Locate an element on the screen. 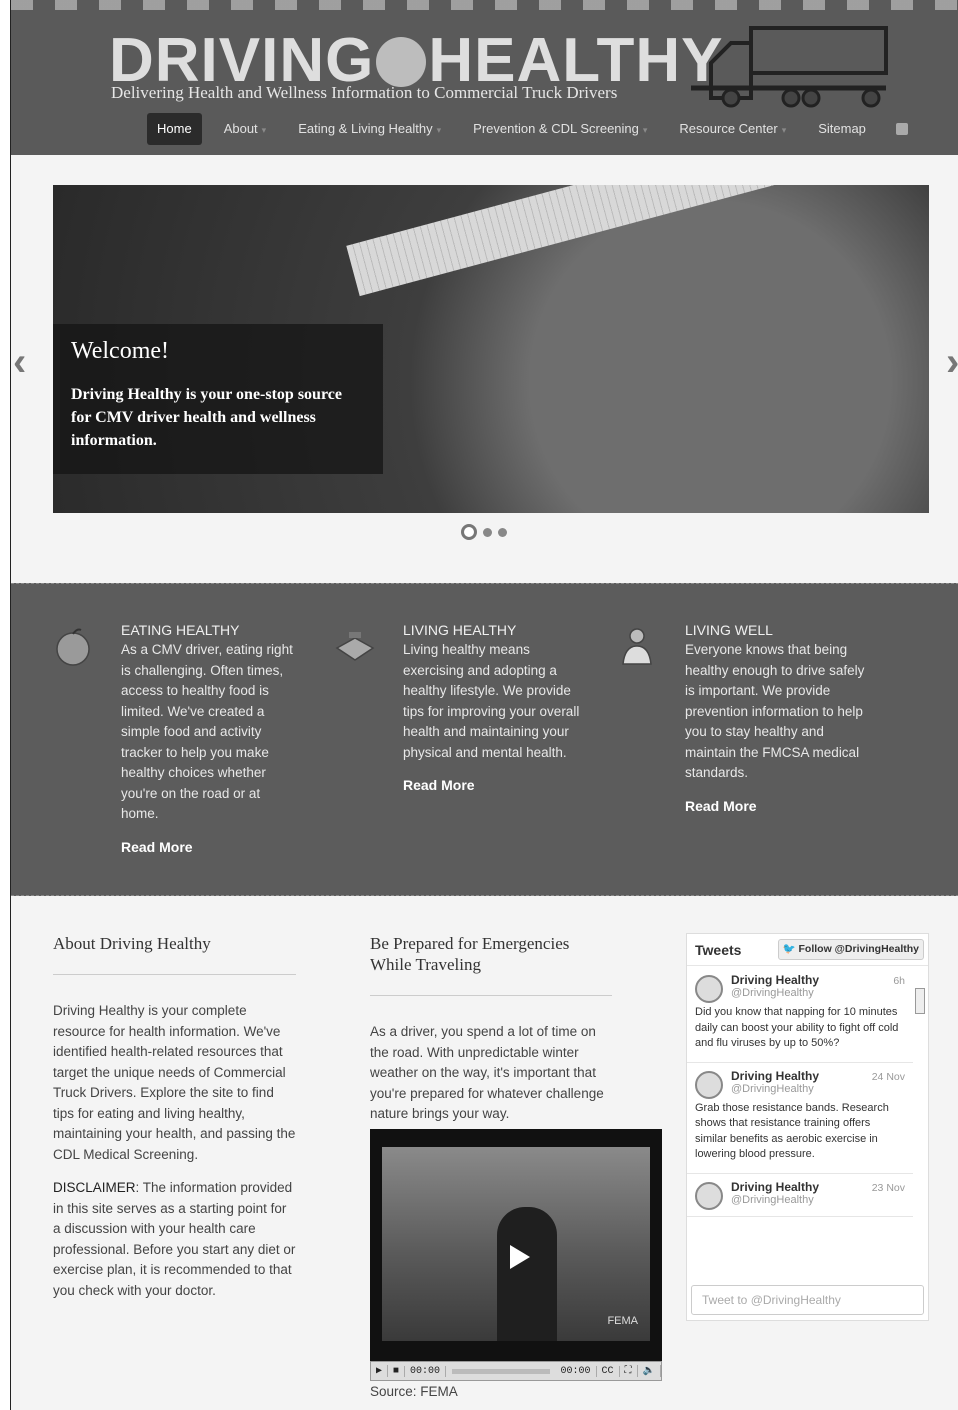  nav-item-home: Home is located at coordinates (174, 129).